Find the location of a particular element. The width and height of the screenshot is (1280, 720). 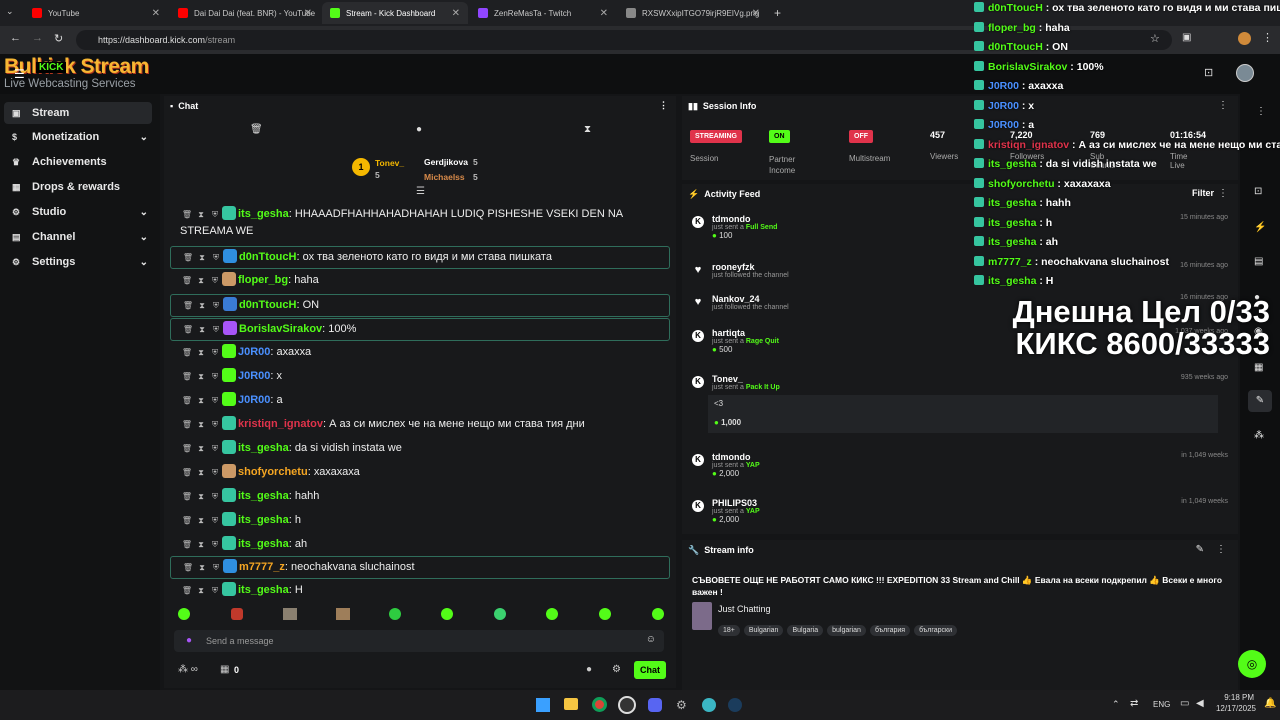

chat-filter-icon: ☰ is located at coordinates (420, 191).